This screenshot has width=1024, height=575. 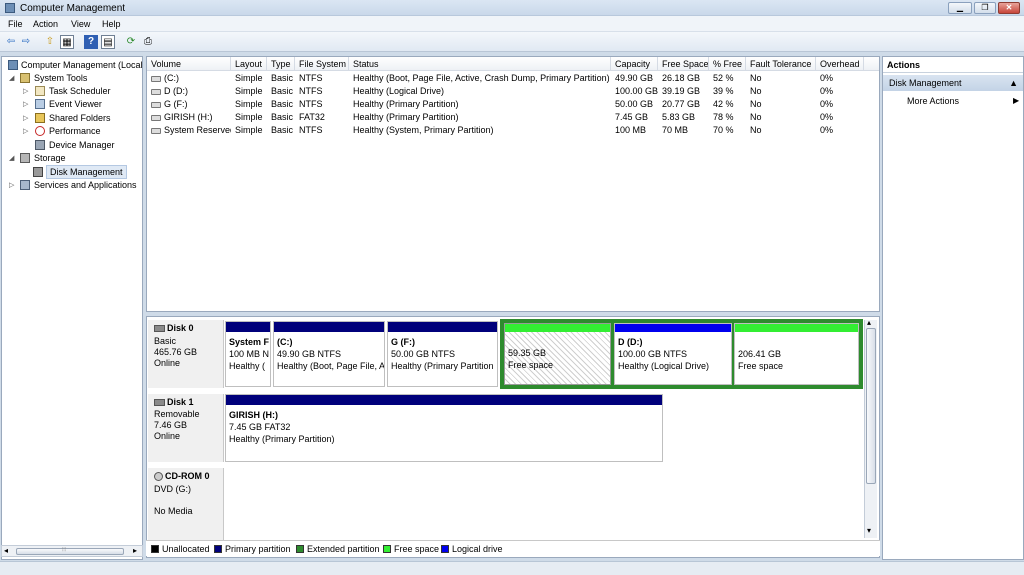 I want to click on partition-status: Healthy (Primary Partition), so click(x=282, y=439).